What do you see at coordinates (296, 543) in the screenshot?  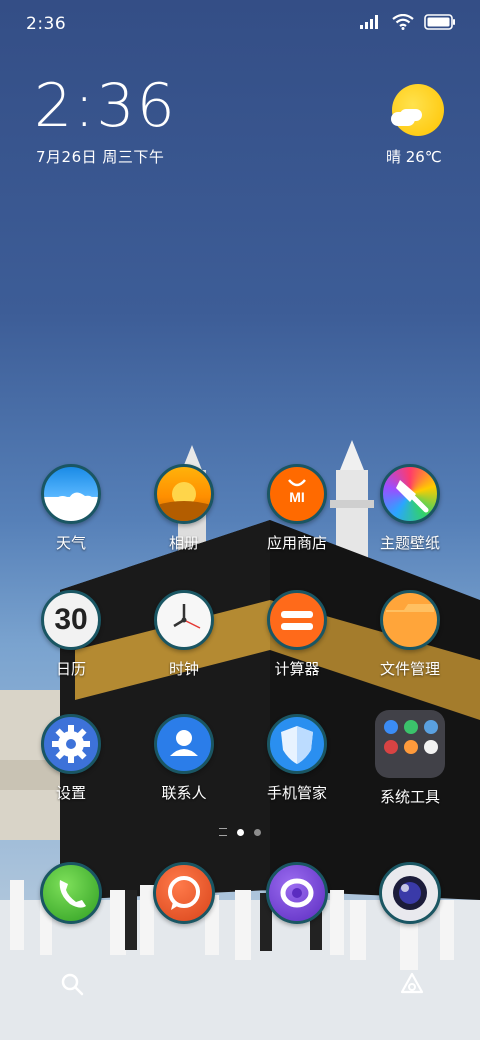 I see `app-label: 应用商店` at bounding box center [296, 543].